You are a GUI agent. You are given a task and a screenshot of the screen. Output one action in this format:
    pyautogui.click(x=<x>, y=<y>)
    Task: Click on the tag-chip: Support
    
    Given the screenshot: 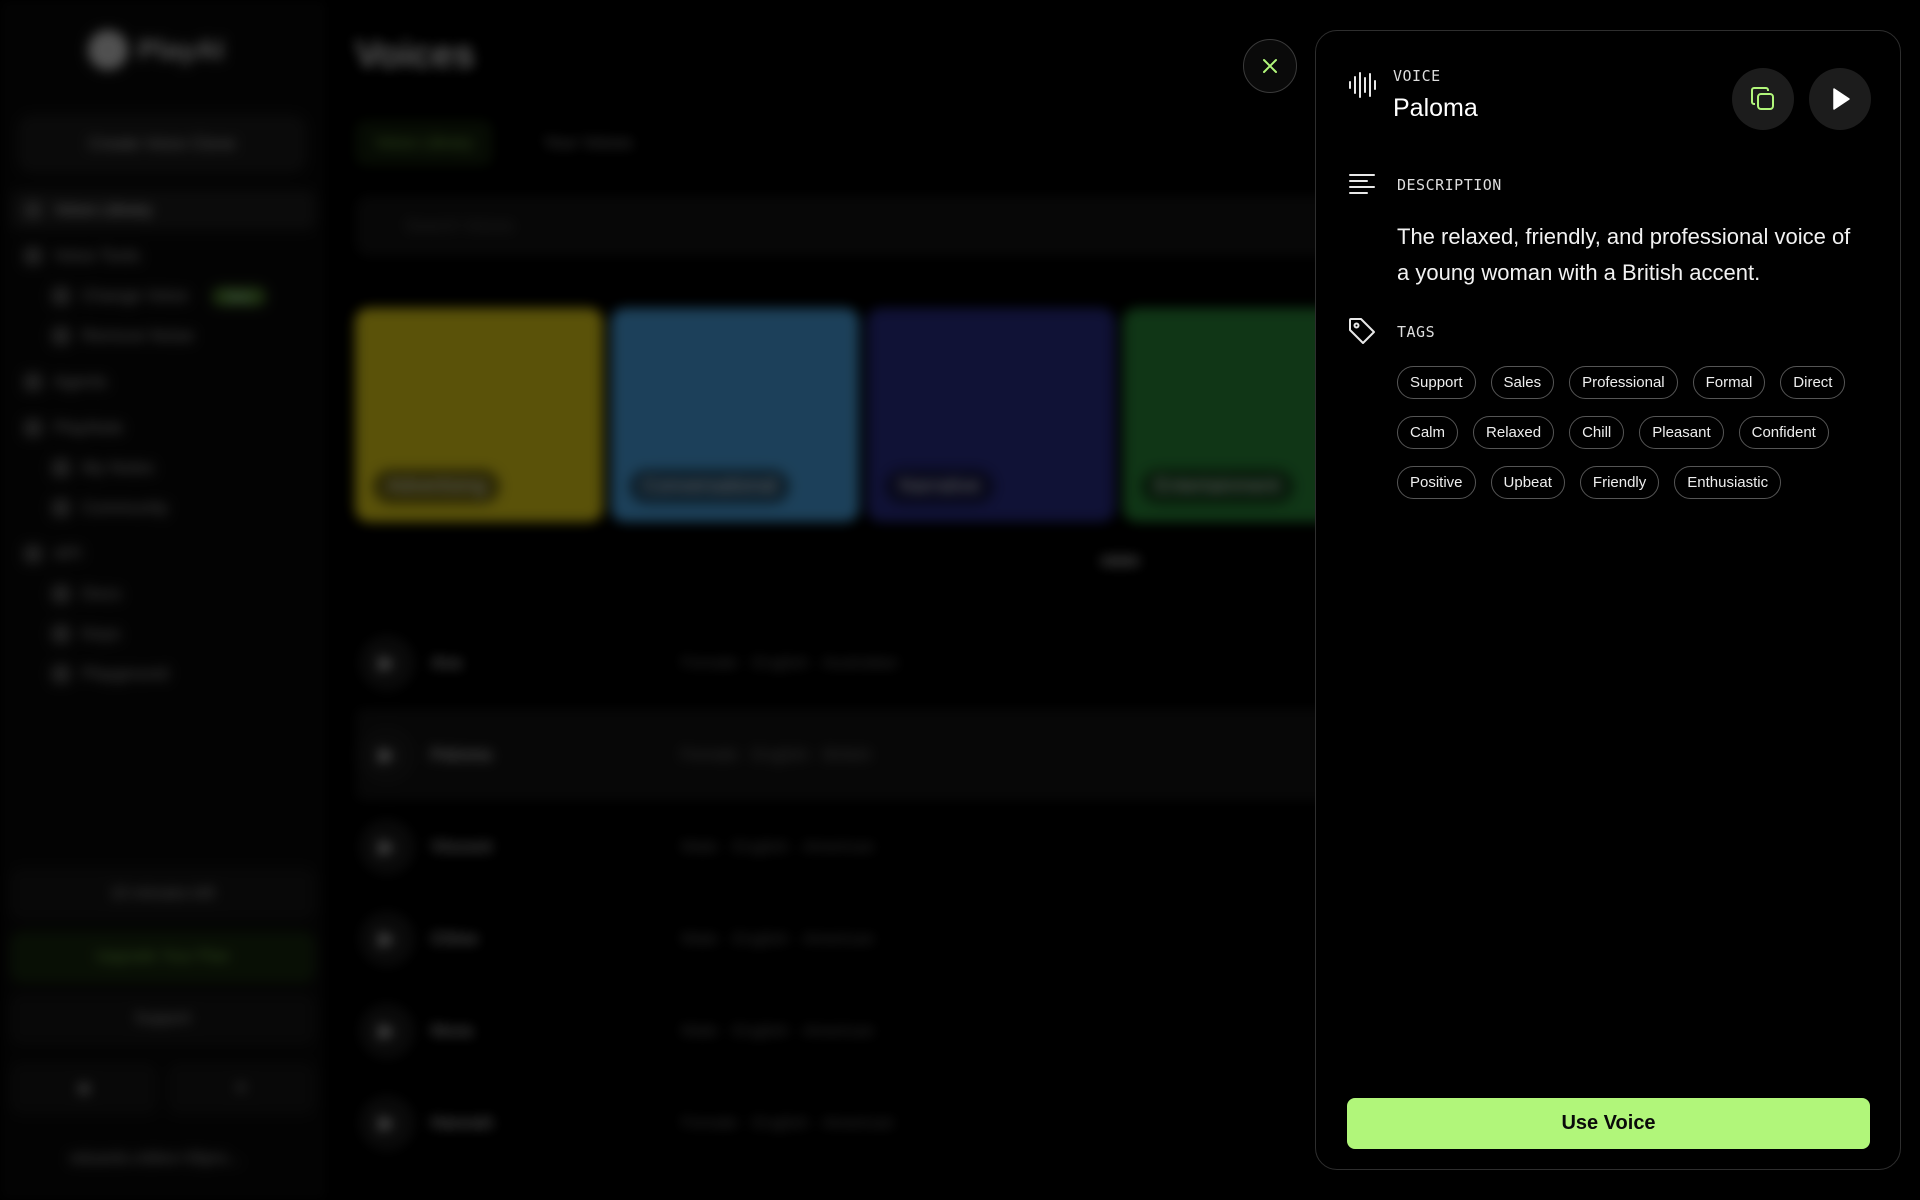 What is the action you would take?
    pyautogui.click(x=1436, y=382)
    